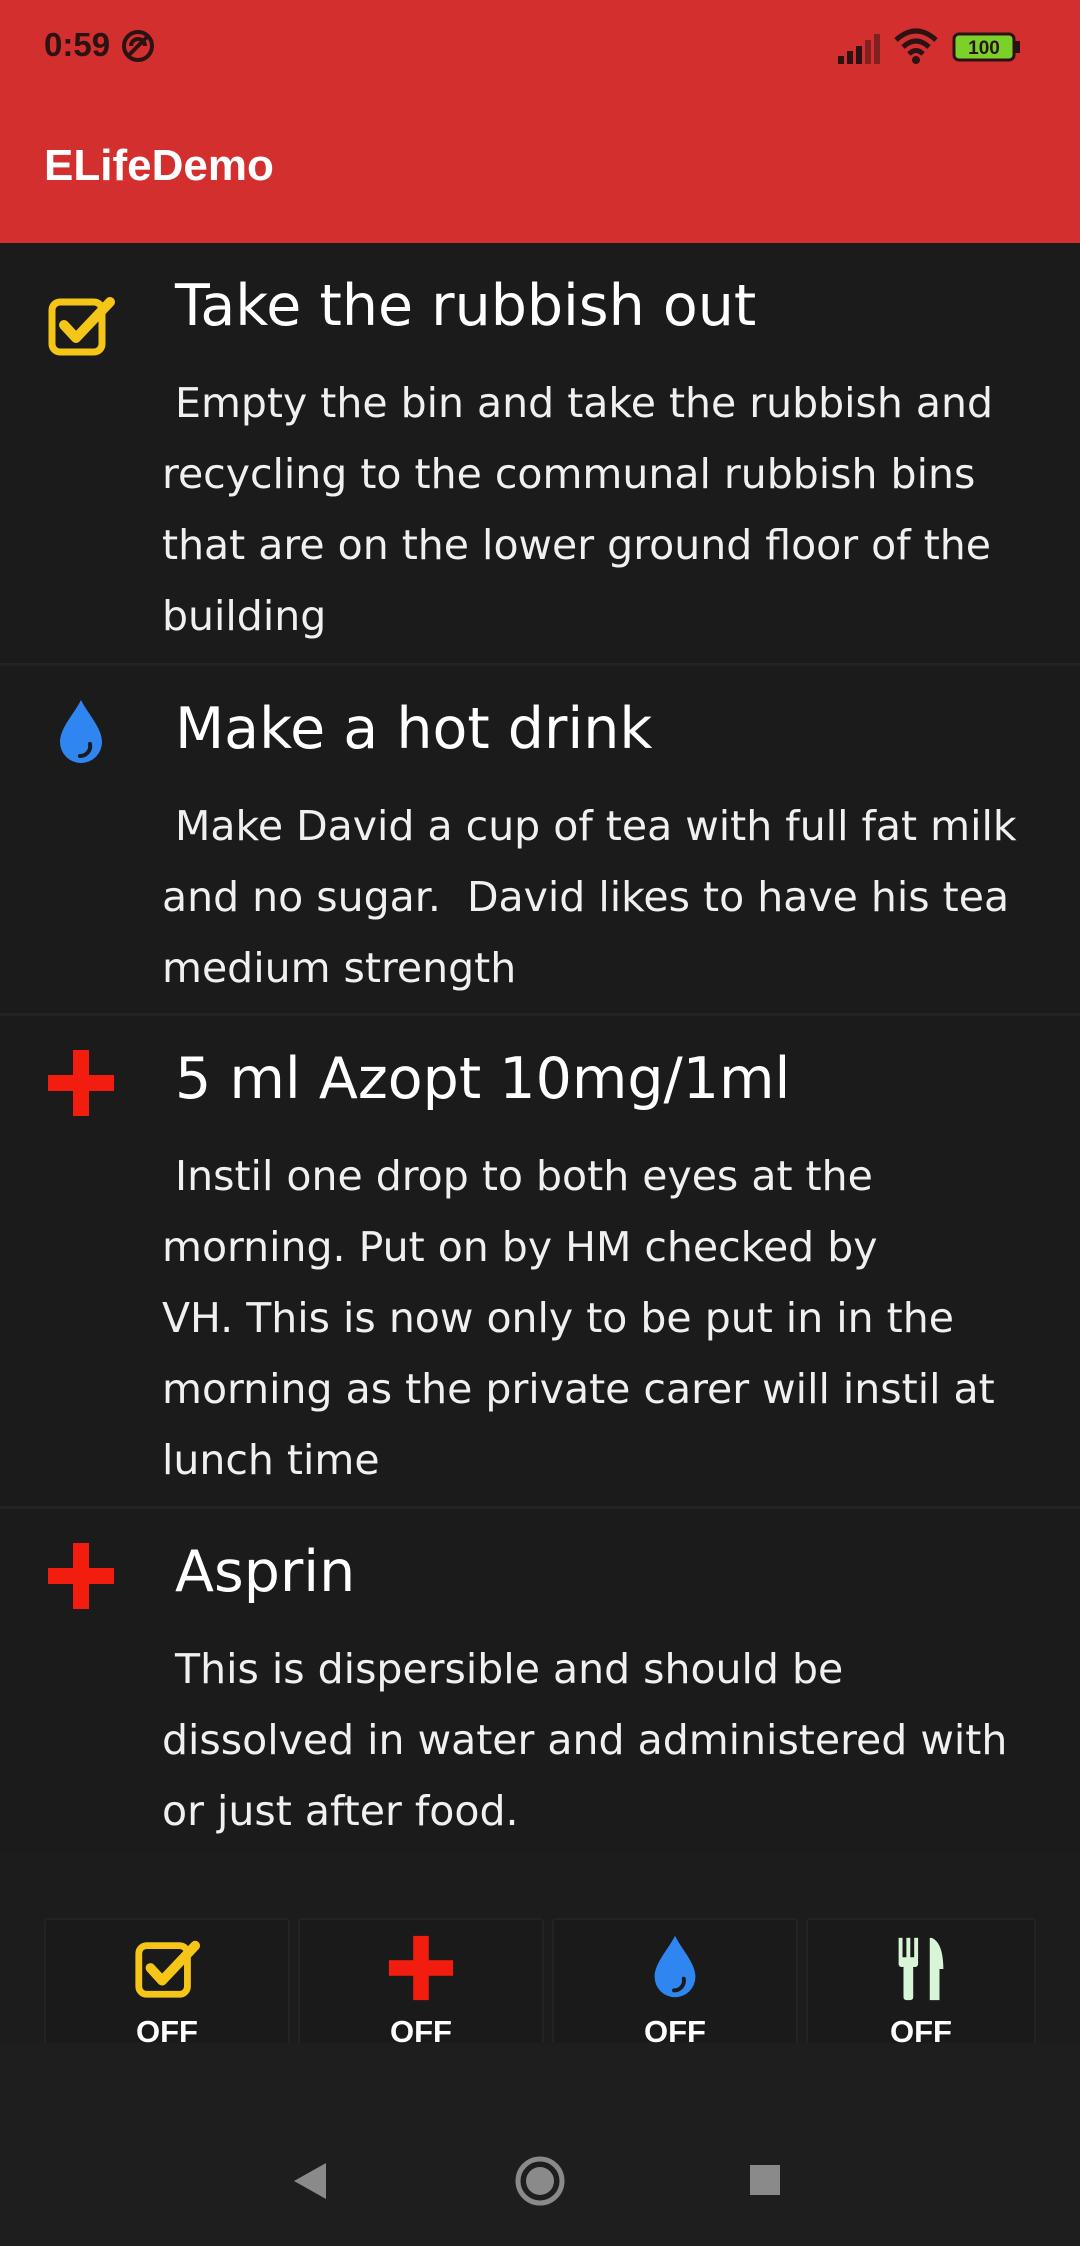 The image size is (1080, 2246). Describe the element at coordinates (540, 2144) in the screenshot. I see `system-nav-bar` at that location.